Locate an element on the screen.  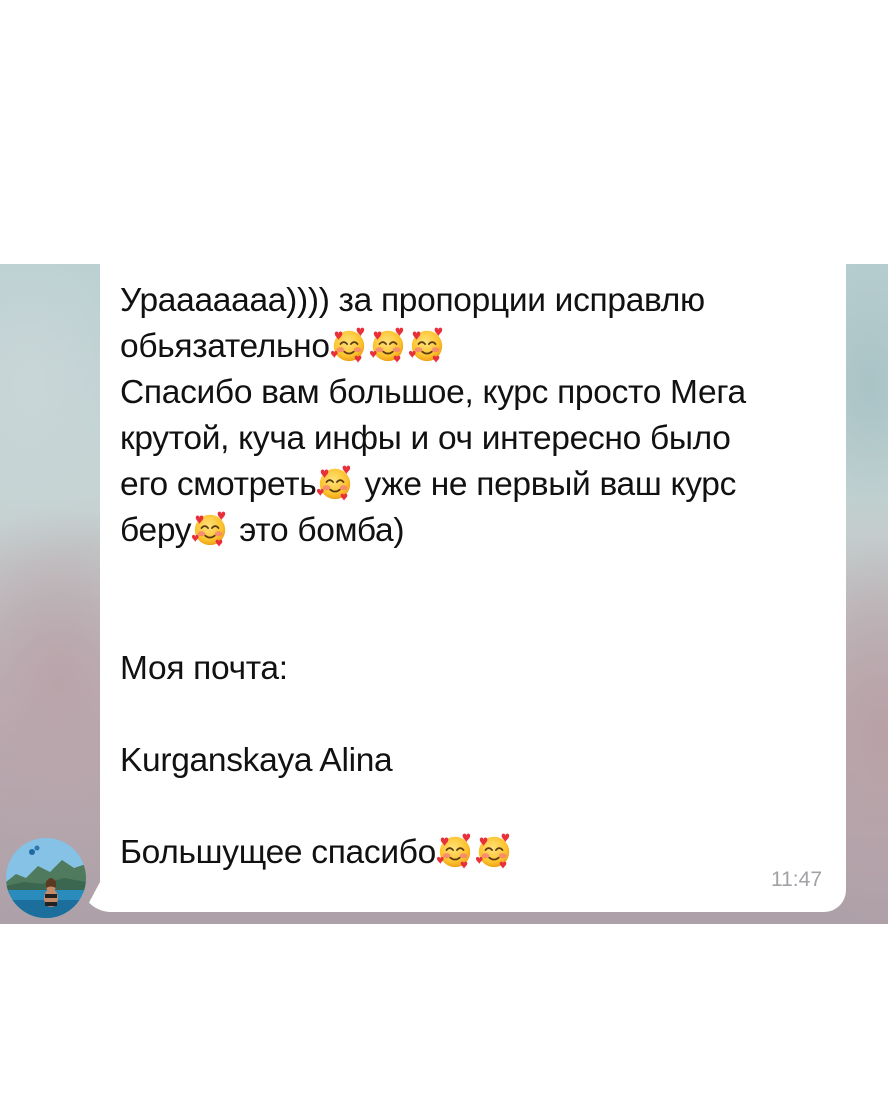
message-line-2: обьязательно is located at coordinates (470, 347).